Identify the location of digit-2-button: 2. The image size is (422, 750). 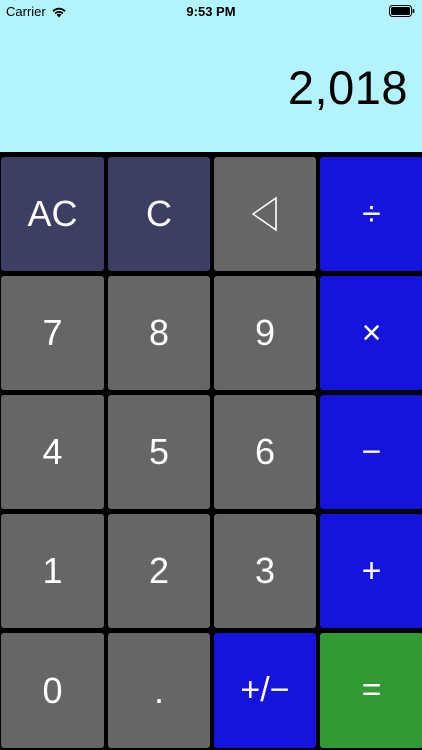
(159, 571).